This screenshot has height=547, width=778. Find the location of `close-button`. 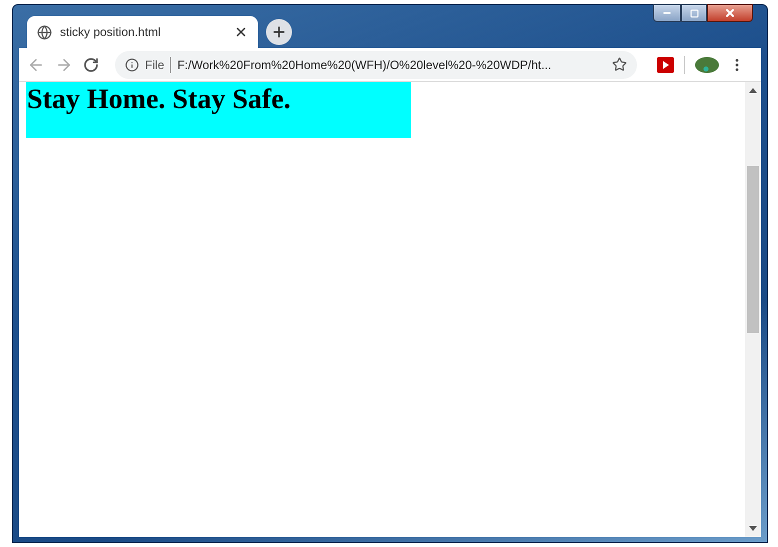

close-button is located at coordinates (730, 13).